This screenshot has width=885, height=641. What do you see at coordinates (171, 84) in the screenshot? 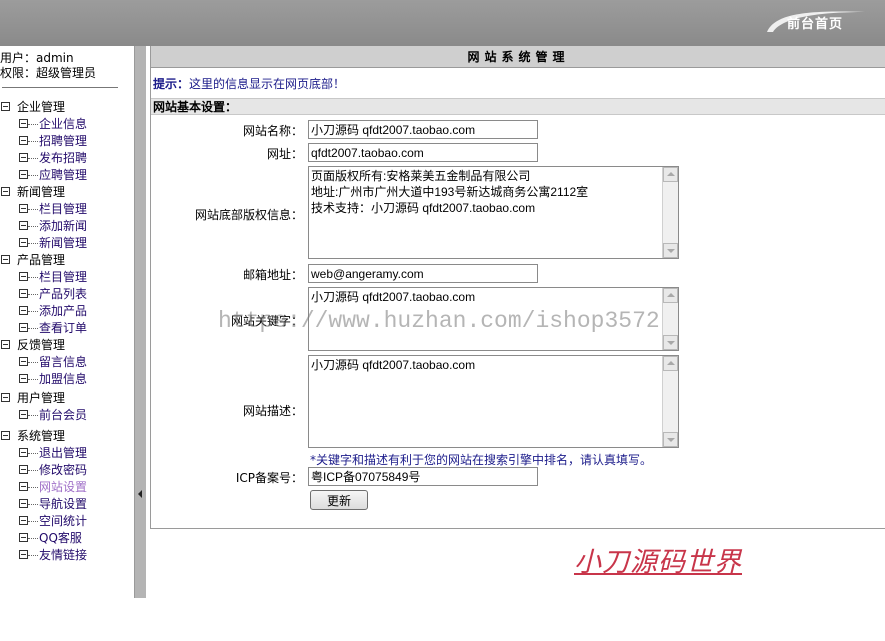
I see `tip-prefix: 提示：` at bounding box center [171, 84].